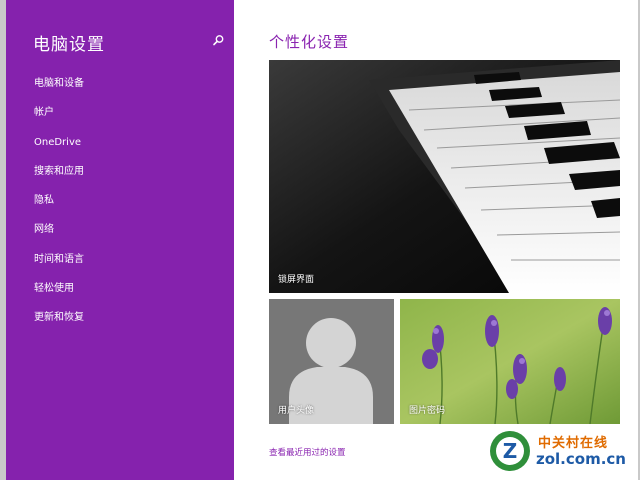  Describe the element at coordinates (510, 361) in the screenshot. I see `picture-password-tile: 图片密码` at that location.